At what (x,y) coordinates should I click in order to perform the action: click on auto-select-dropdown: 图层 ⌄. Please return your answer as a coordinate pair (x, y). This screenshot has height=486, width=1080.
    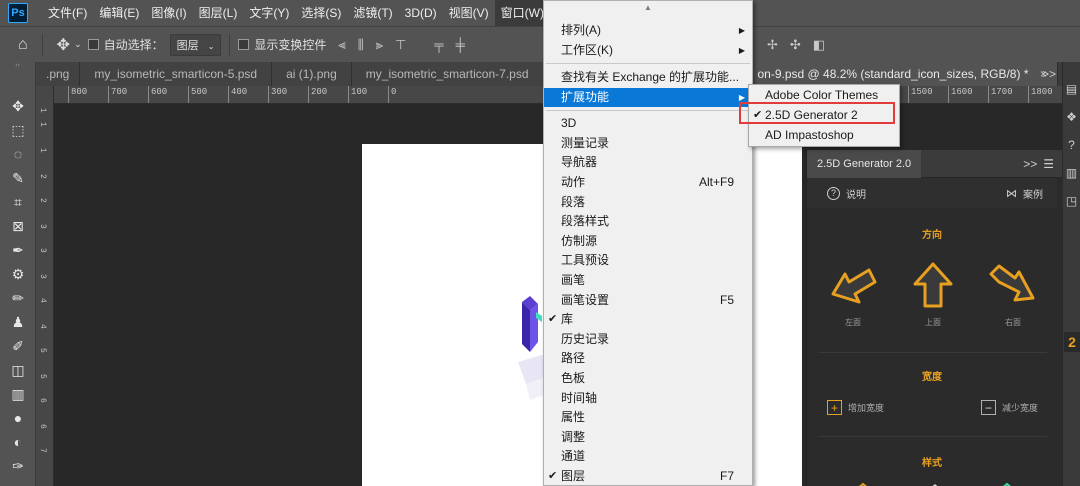
    Looking at the image, I should click on (195, 44).